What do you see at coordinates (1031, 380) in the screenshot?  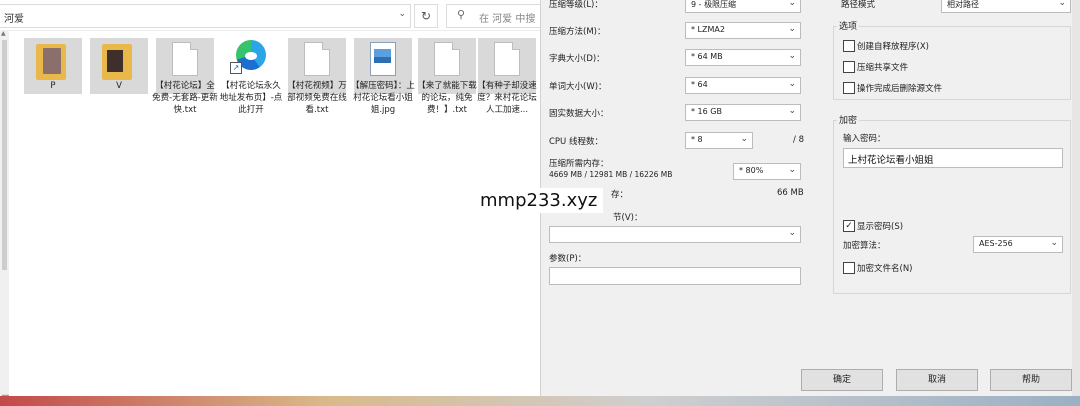 I see `help-button: 帮助` at bounding box center [1031, 380].